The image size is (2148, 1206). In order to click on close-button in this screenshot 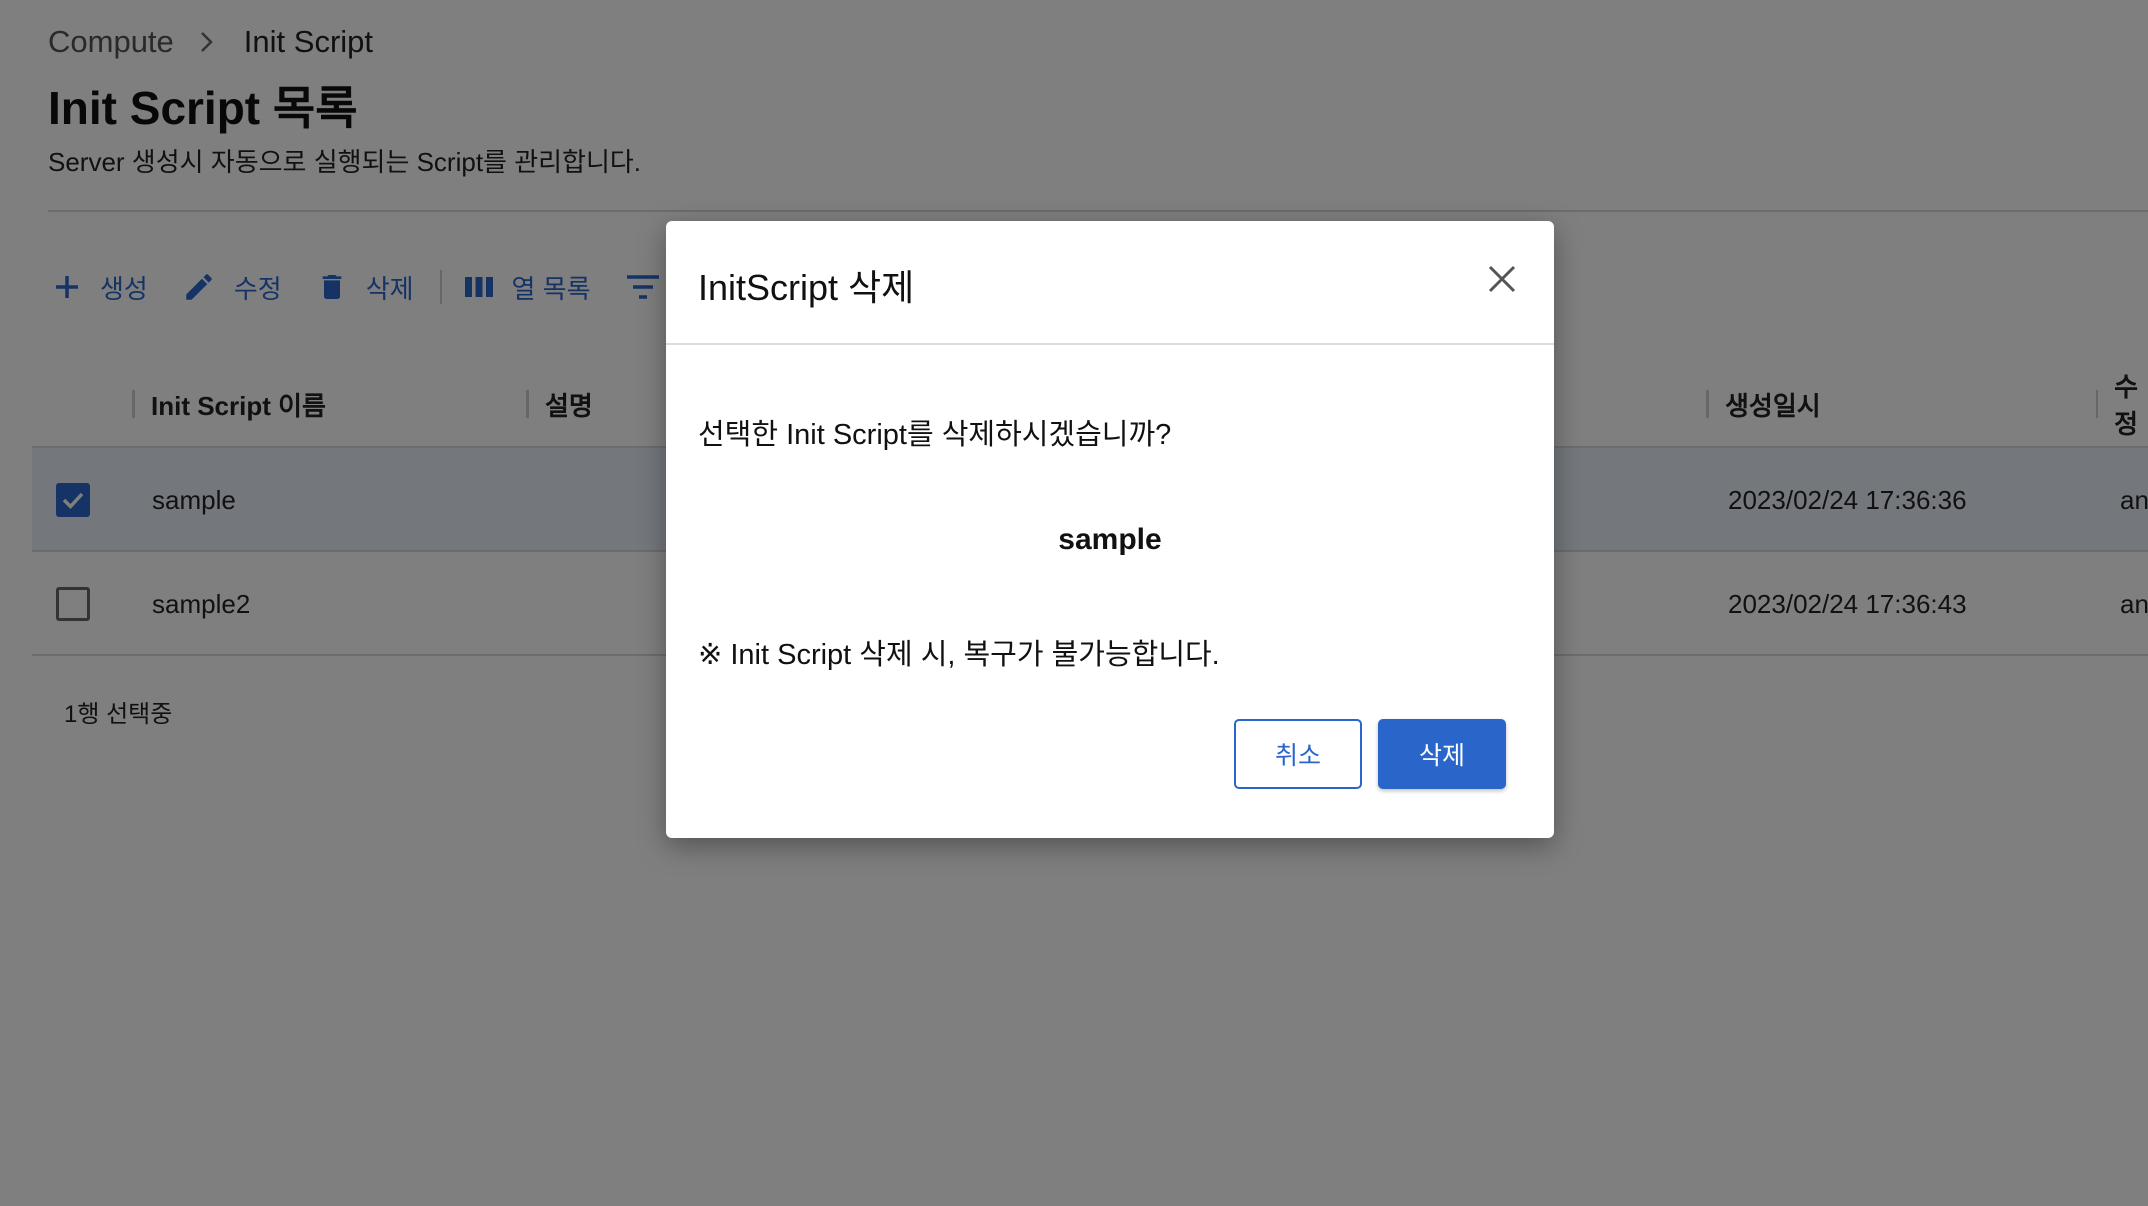, I will do `click(1502, 279)`.